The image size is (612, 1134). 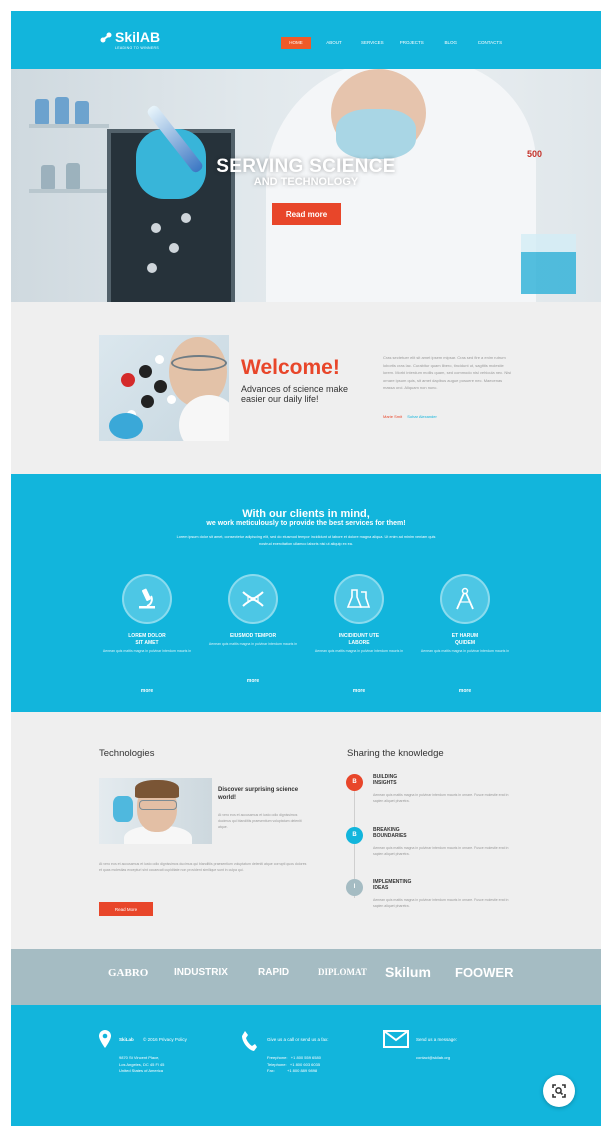 What do you see at coordinates (306, 166) in the screenshot?
I see `hero-title: SERVING SCIENCE` at bounding box center [306, 166].